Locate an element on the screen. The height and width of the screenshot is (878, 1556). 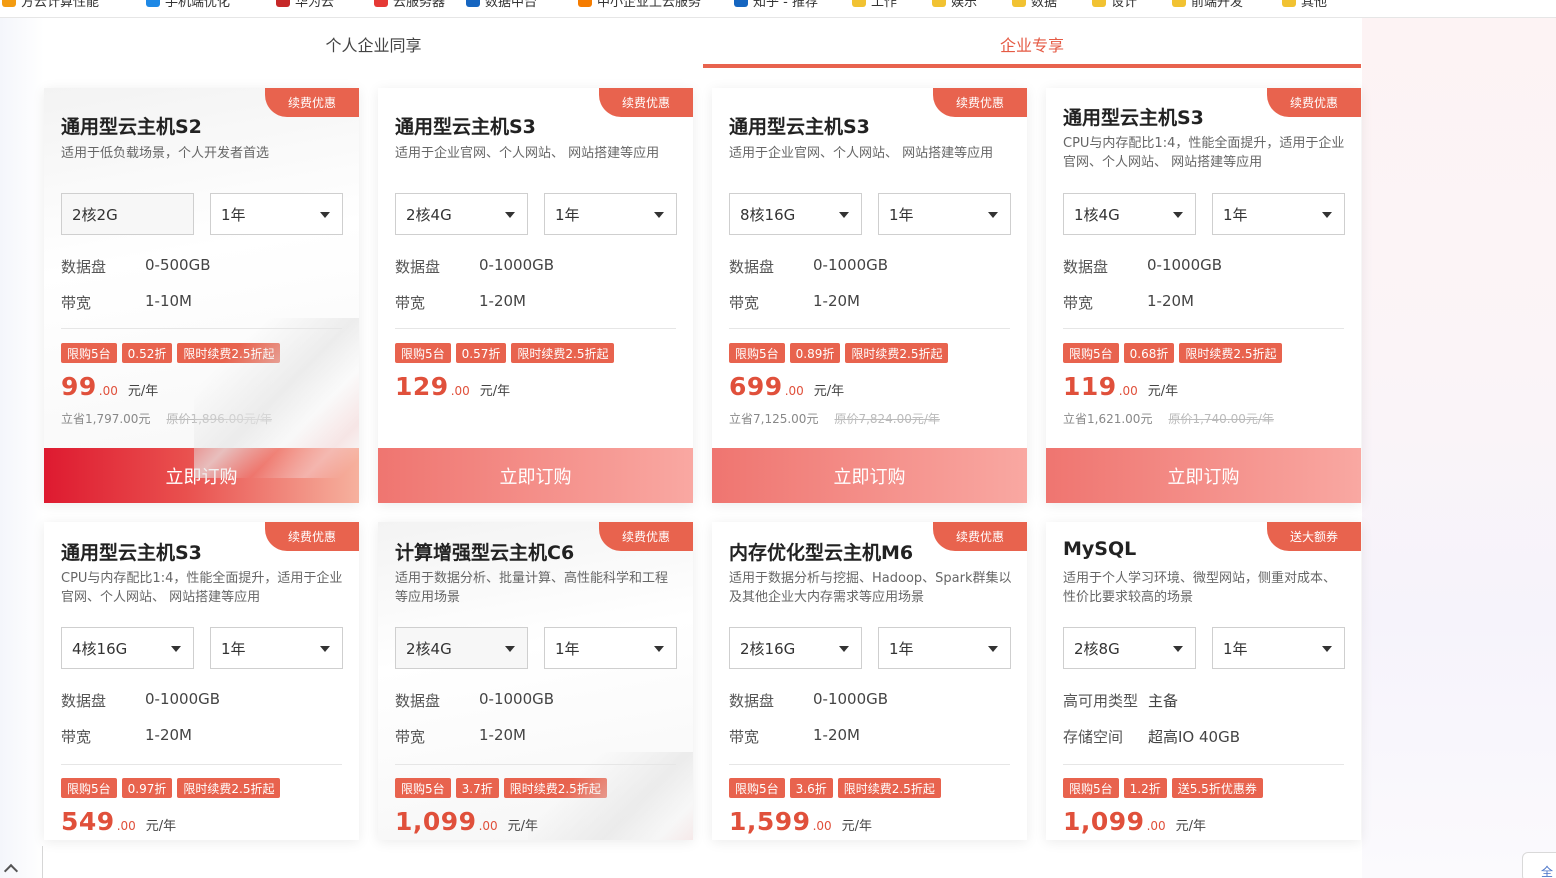
badge-group: 限购5台 1.2折 送5.5折优惠券 is located at coordinates (1163, 788).